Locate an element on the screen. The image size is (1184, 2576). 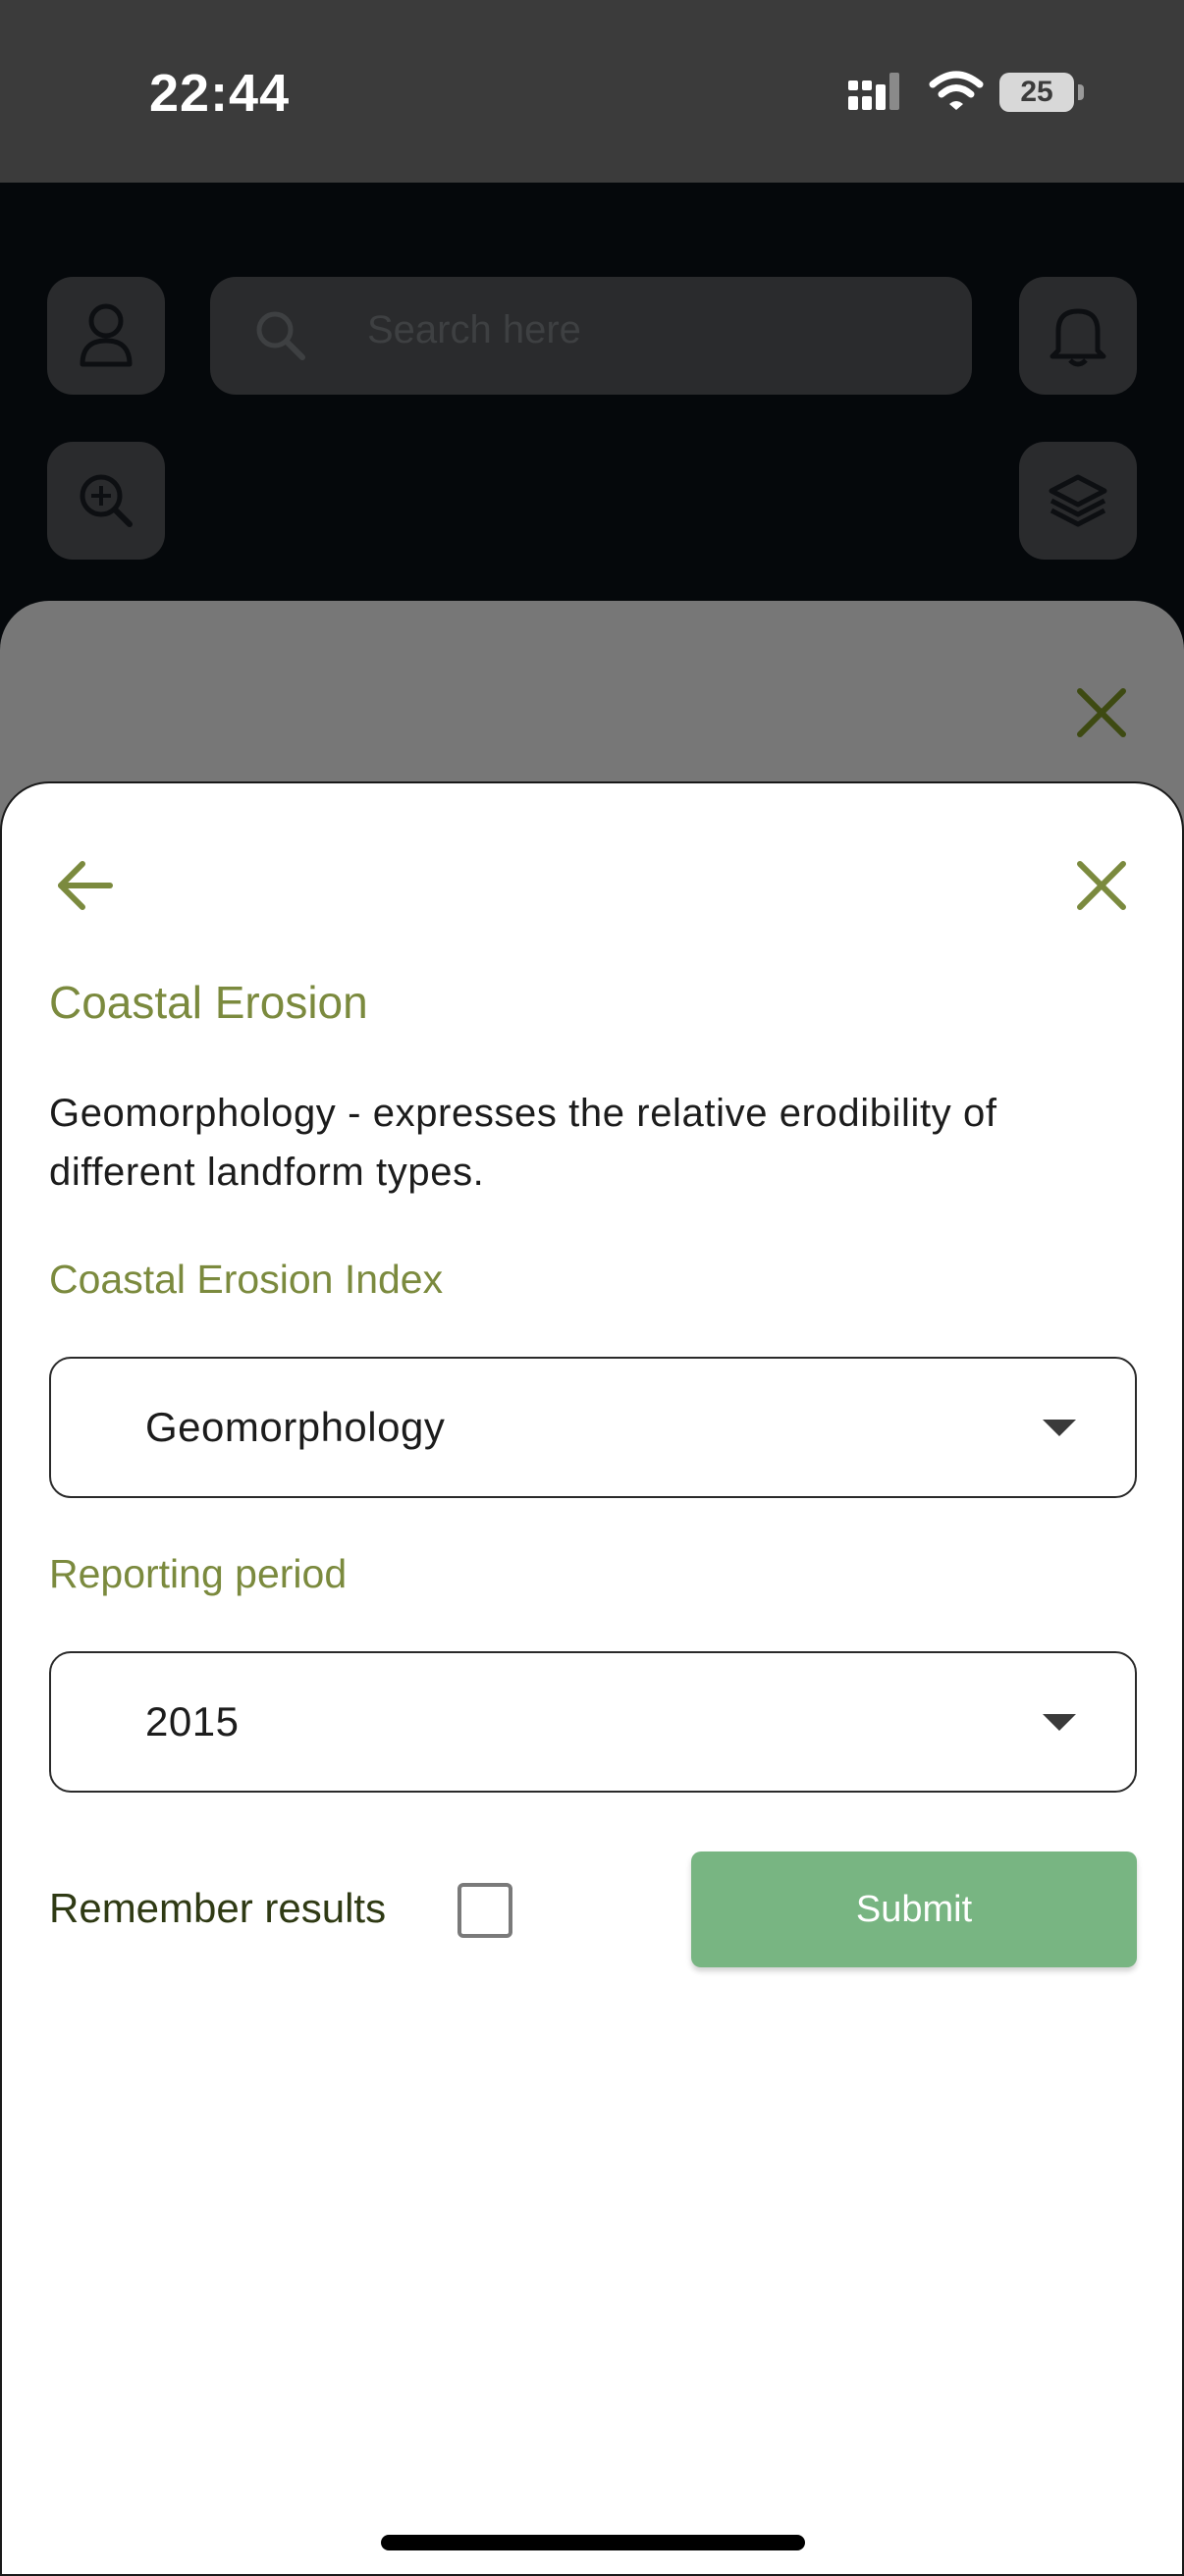
notifications-button is located at coordinates (1078, 336).